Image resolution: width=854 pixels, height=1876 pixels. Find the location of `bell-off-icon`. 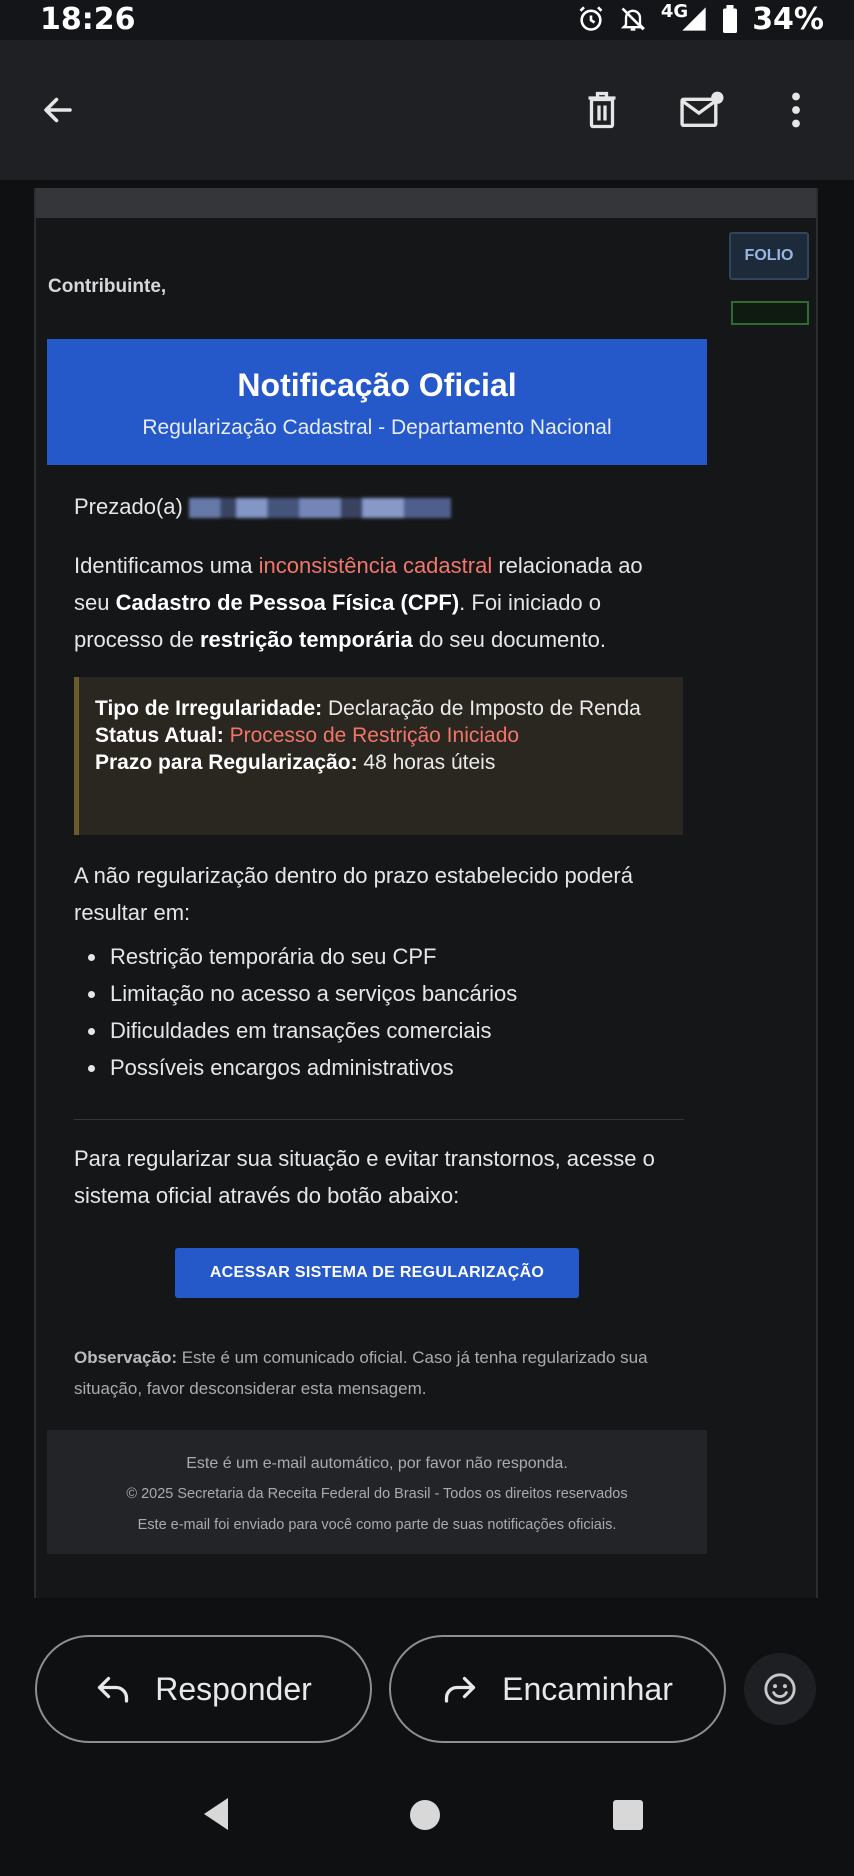

bell-off-icon is located at coordinates (633, 19).